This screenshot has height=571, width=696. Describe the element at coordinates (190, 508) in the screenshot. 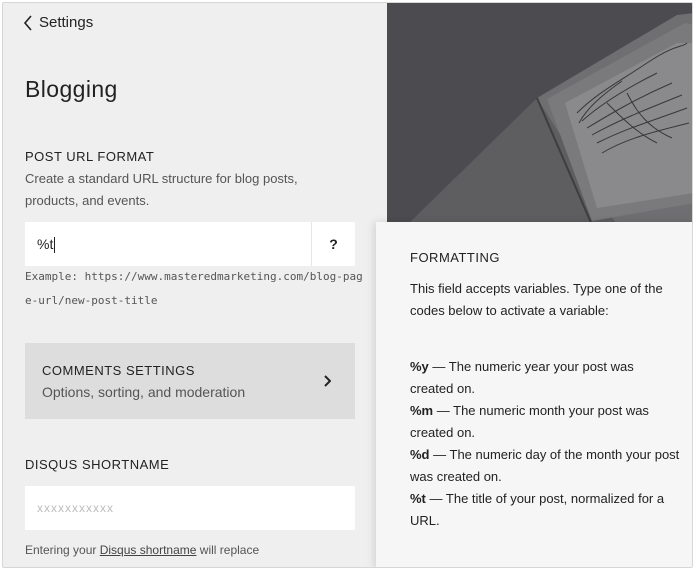

I see `disqus-shortname-input: xxxxxxxxxxx` at that location.